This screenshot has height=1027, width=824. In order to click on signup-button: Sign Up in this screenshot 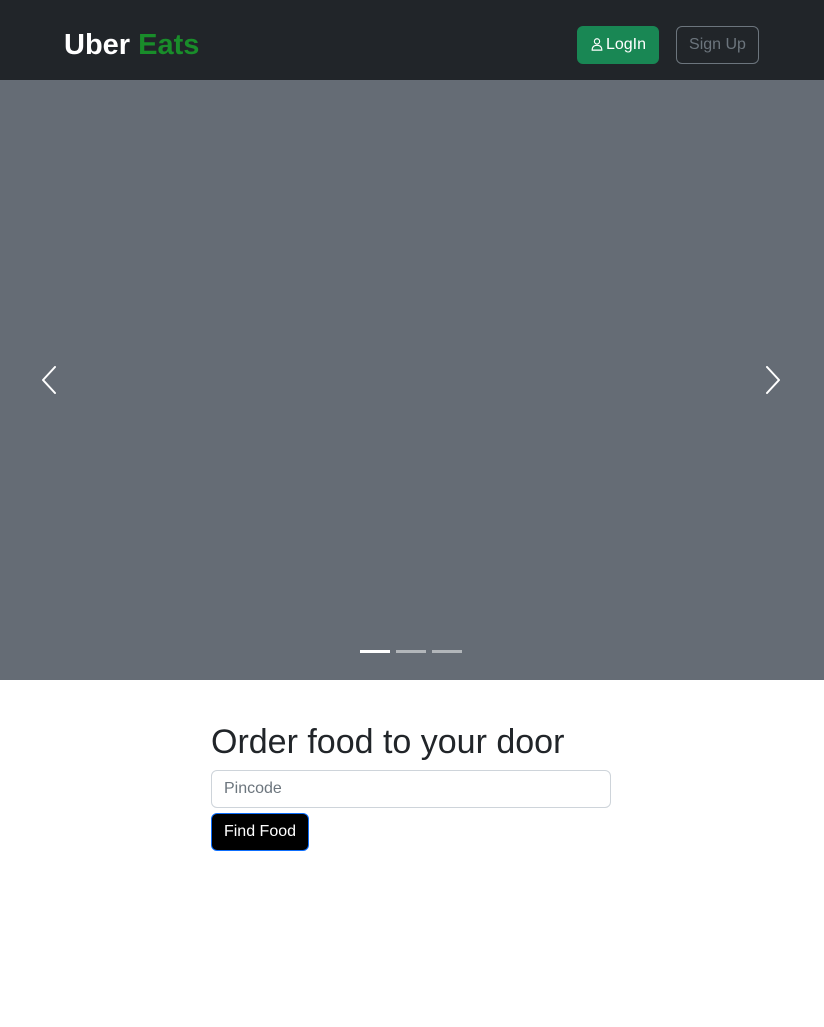, I will do `click(717, 45)`.